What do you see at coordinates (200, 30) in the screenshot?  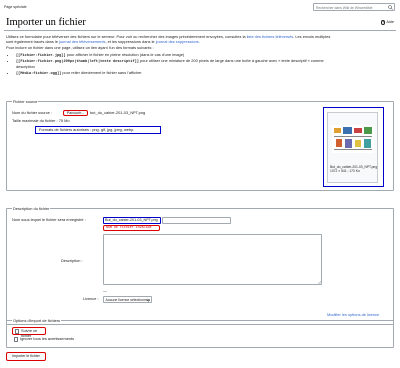 I see `title-divider` at bounding box center [200, 30].